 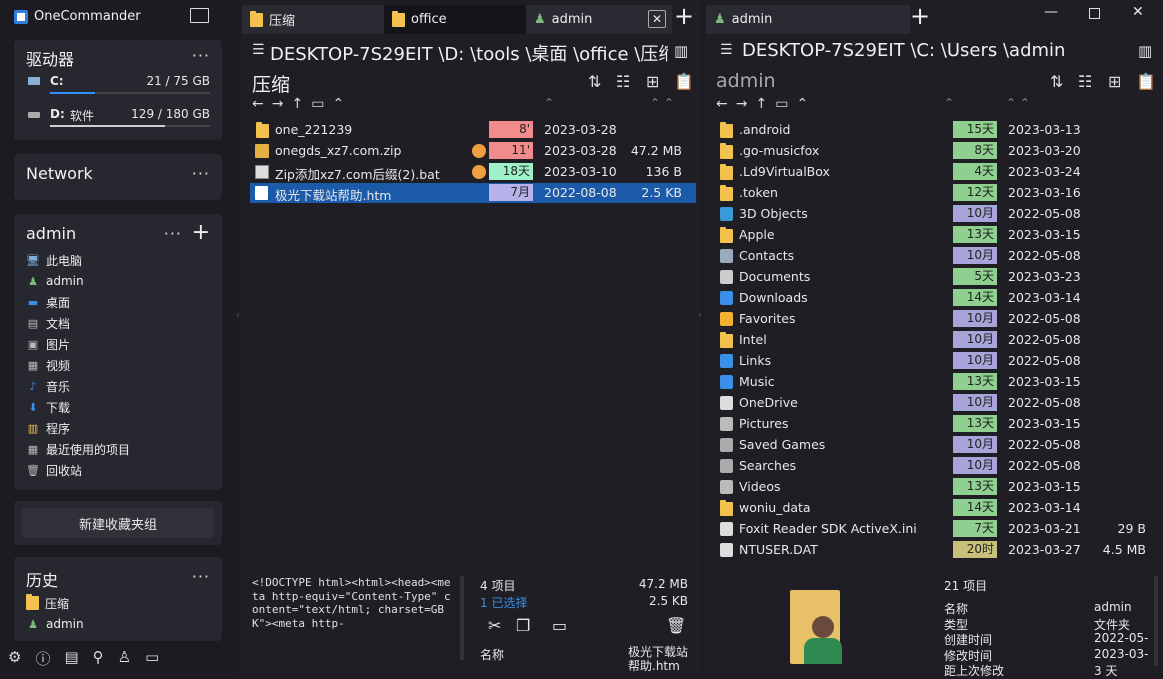 I want to click on maximize-button, so click(x=1094, y=13).